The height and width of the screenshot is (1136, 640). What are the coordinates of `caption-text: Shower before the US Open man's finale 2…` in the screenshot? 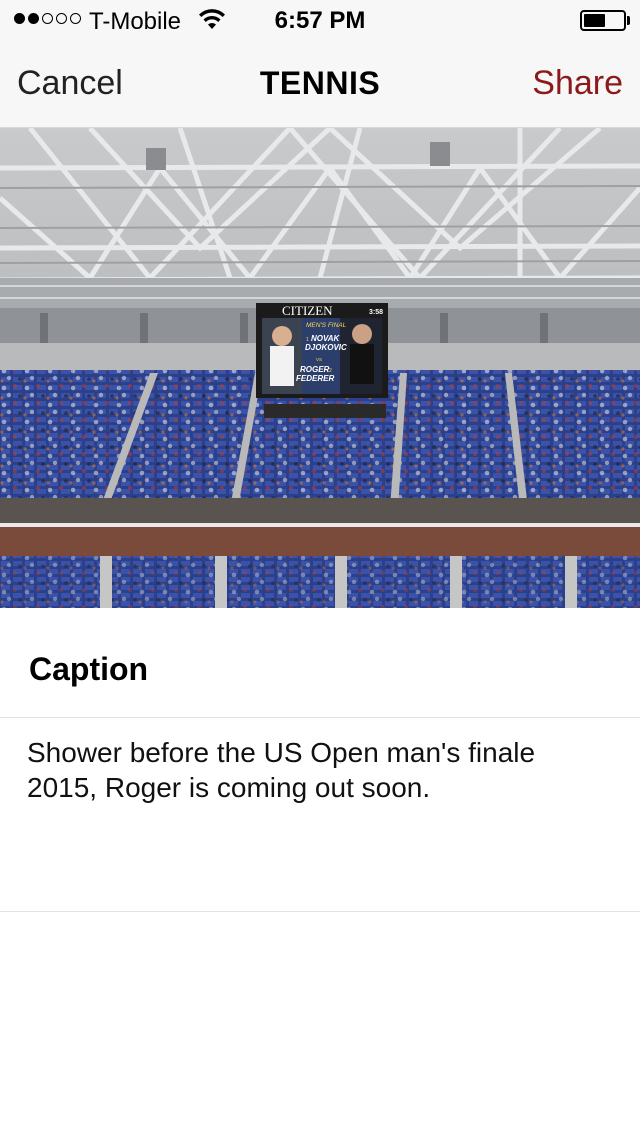 It's located at (317, 770).